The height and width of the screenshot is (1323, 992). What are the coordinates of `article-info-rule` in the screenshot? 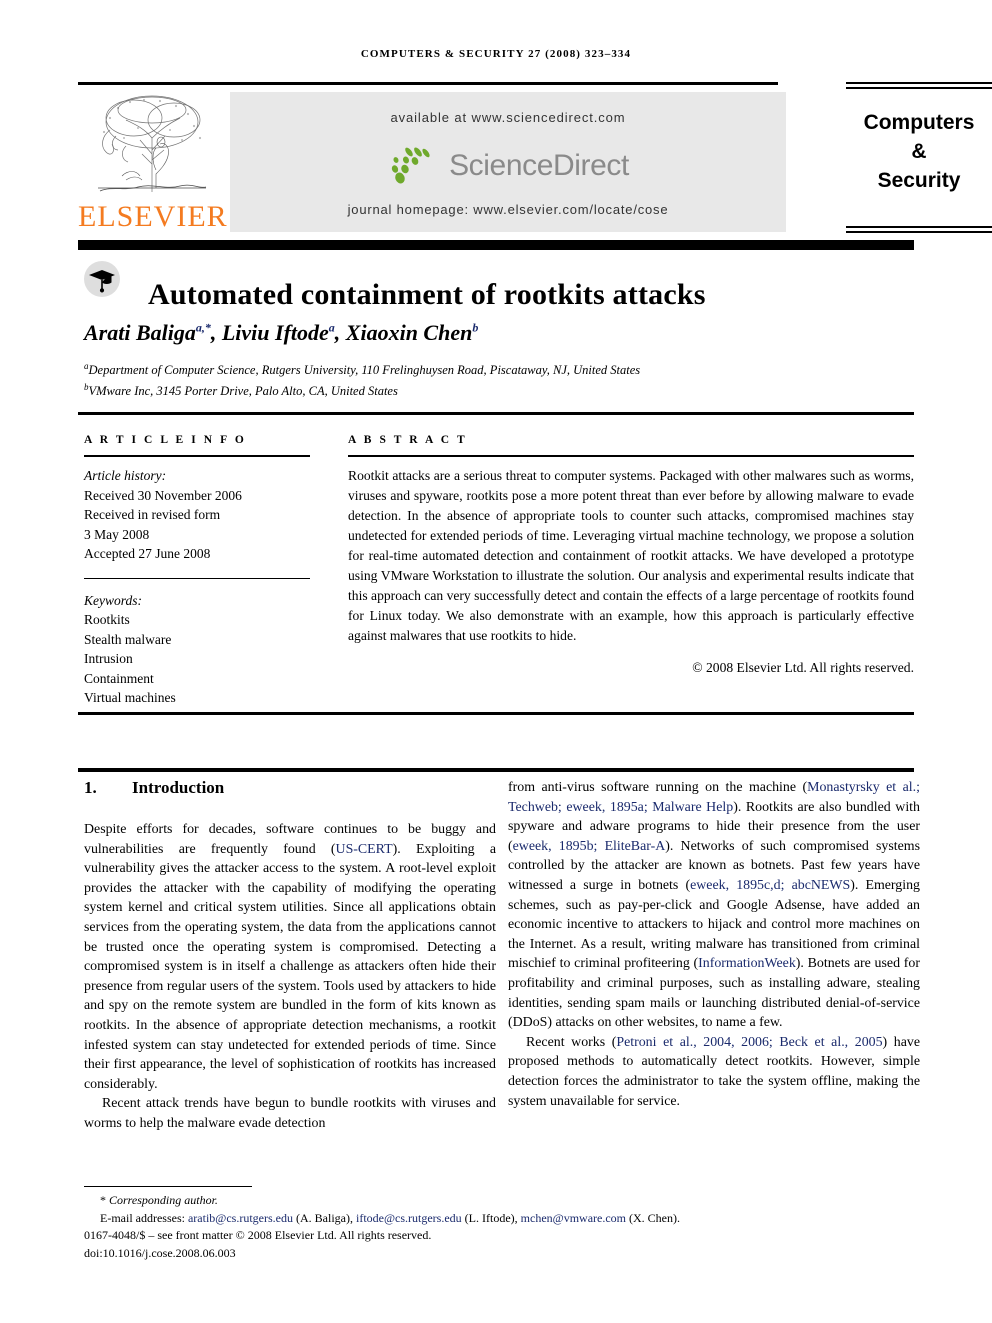 It's located at (197, 456).